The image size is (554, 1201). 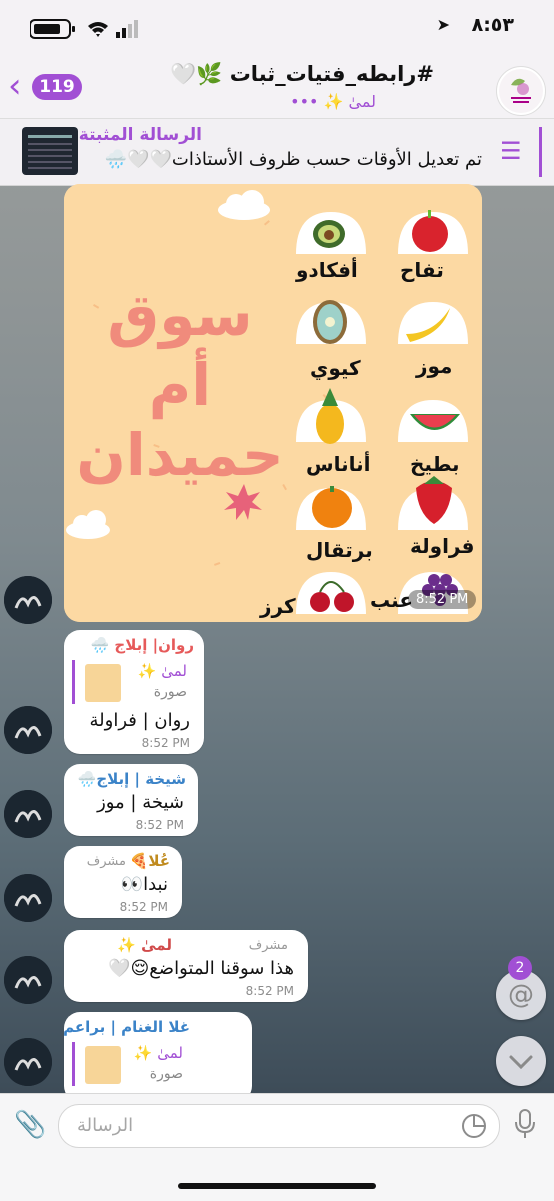 What do you see at coordinates (511, 151) in the screenshot?
I see `pin-list-icon: ☰` at bounding box center [511, 151].